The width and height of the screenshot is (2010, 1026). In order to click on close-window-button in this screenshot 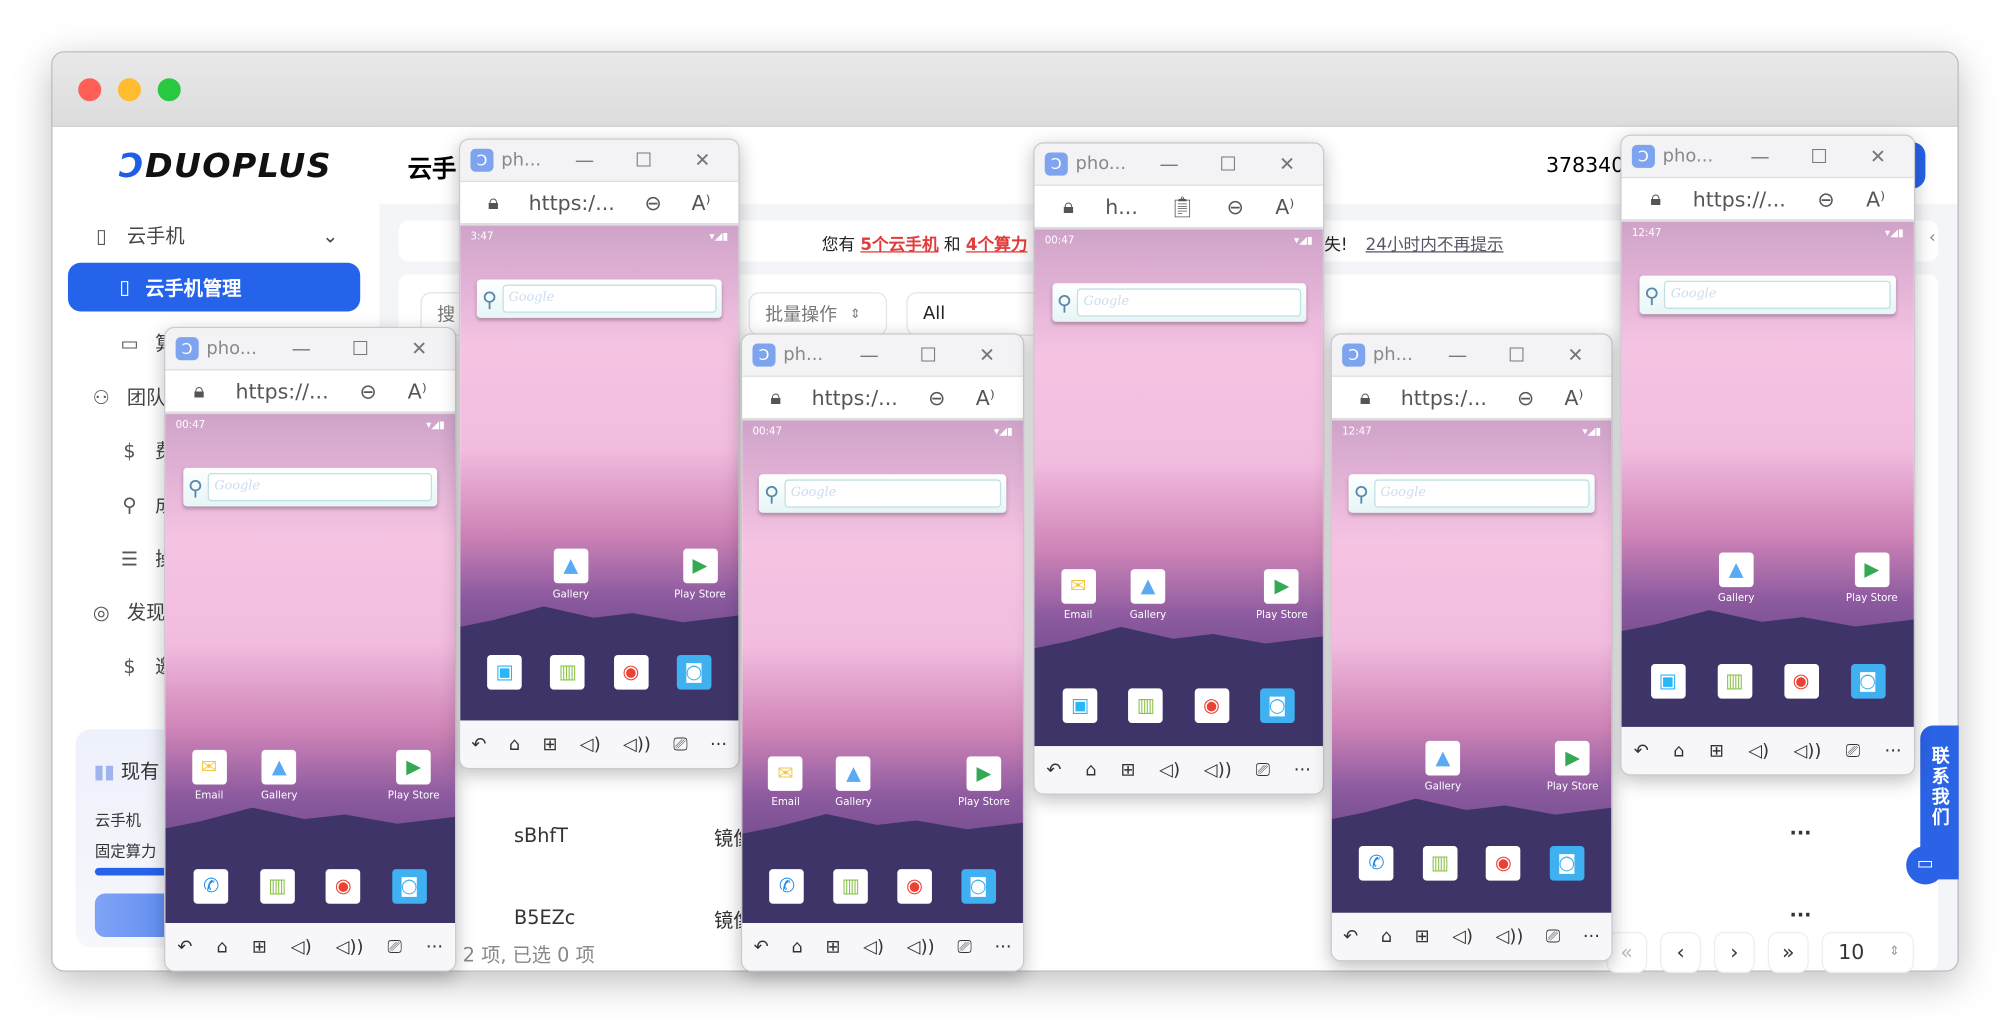, I will do `click(90, 90)`.